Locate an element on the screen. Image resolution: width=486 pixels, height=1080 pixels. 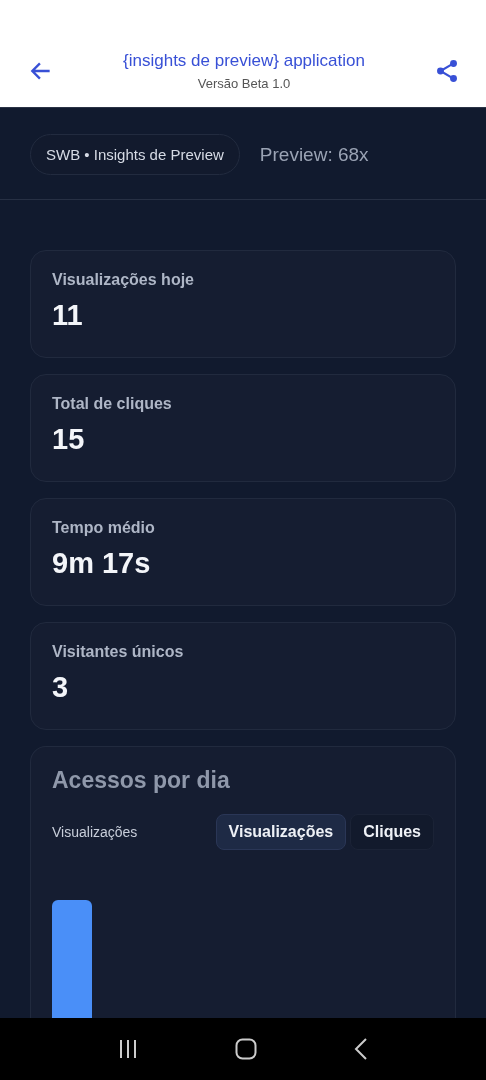
back-icon is located at coordinates (360, 1049).